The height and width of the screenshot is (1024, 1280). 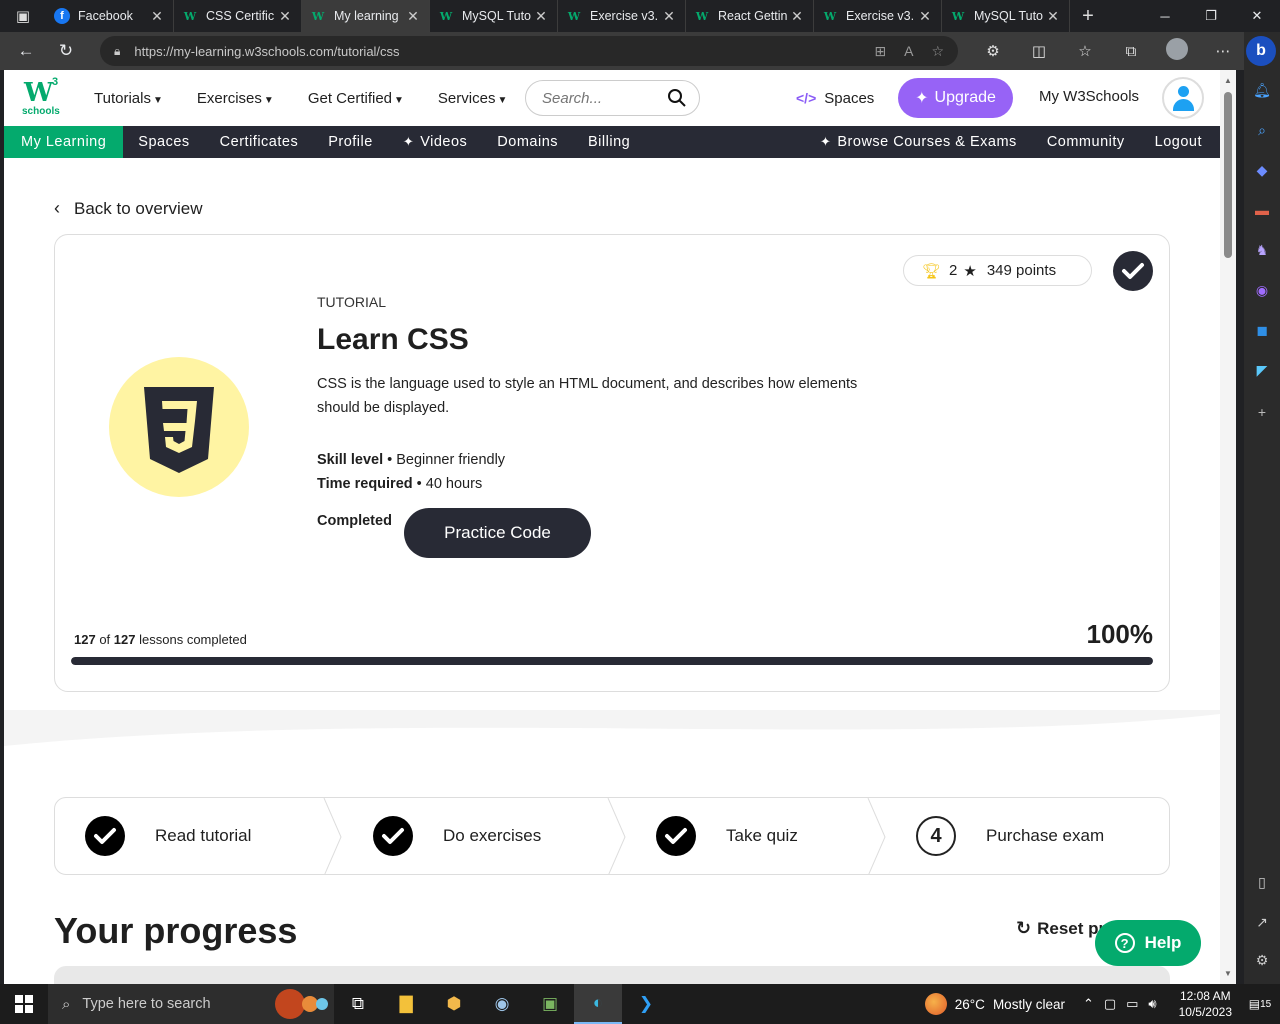 What do you see at coordinates (1261, 51) in the screenshot?
I see `bing-icon: b` at bounding box center [1261, 51].